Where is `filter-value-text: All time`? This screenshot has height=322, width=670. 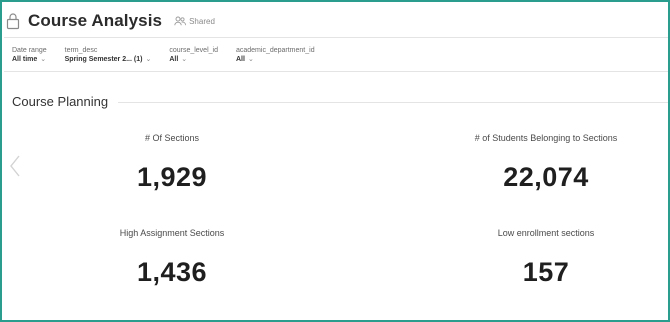
filter-value-text: All time is located at coordinates (25, 59).